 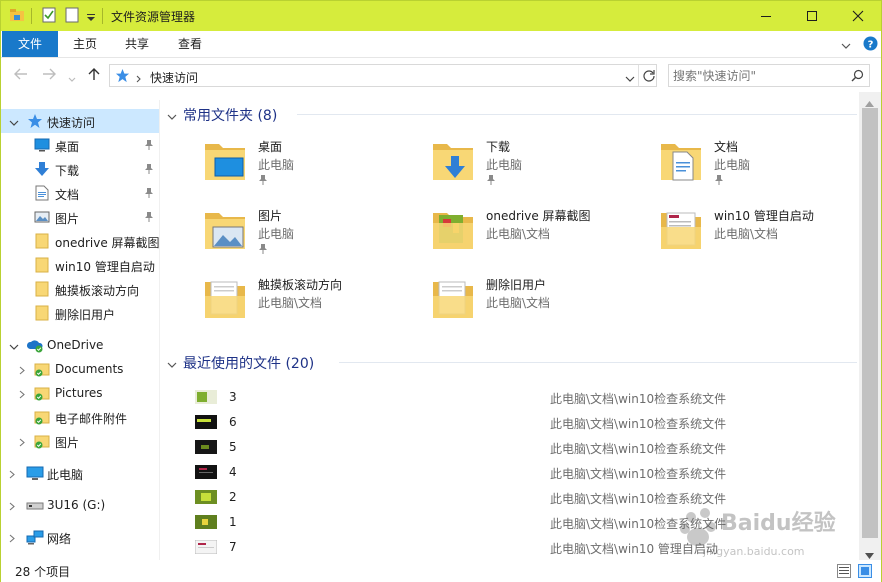 I want to click on tile-onedrive-screenshots: onedrive 屏幕截图 此电脑\文档, so click(x=539, y=235).